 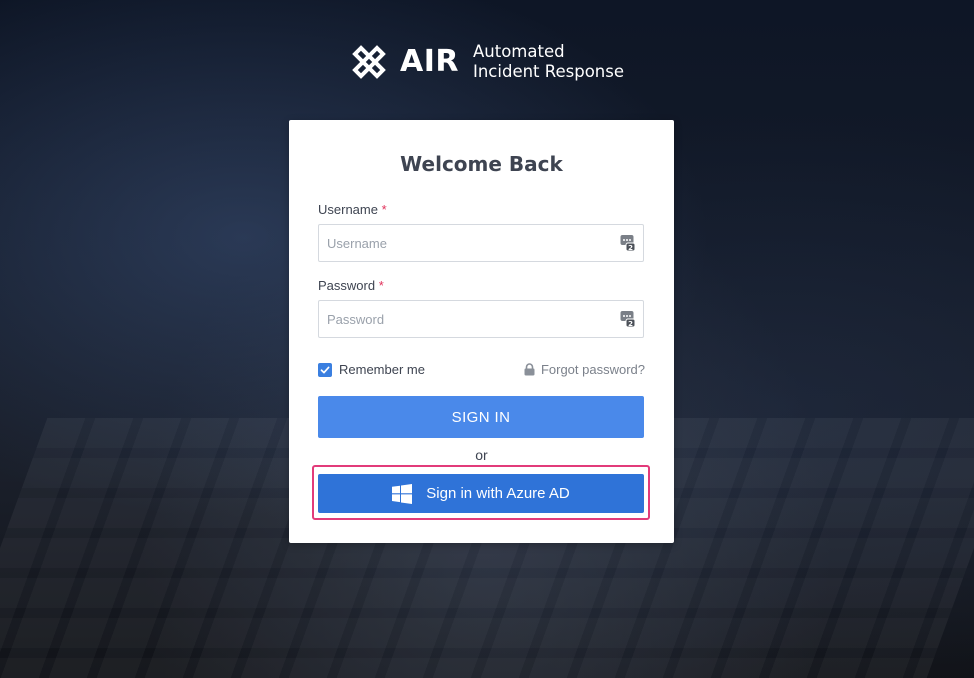 What do you see at coordinates (518, 51) in the screenshot?
I see `brand-tagline-line1: Automated` at bounding box center [518, 51].